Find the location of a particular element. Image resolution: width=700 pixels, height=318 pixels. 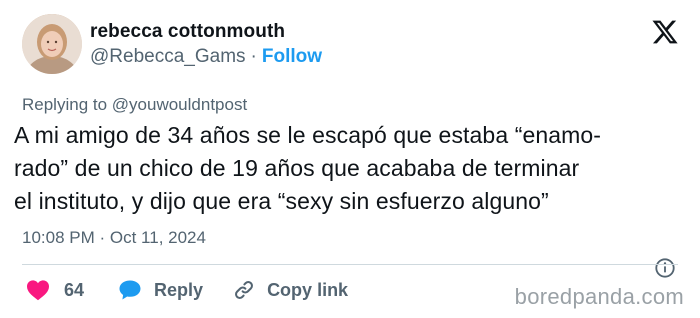

display-name: rebecca cottonmouth is located at coordinates (206, 32).